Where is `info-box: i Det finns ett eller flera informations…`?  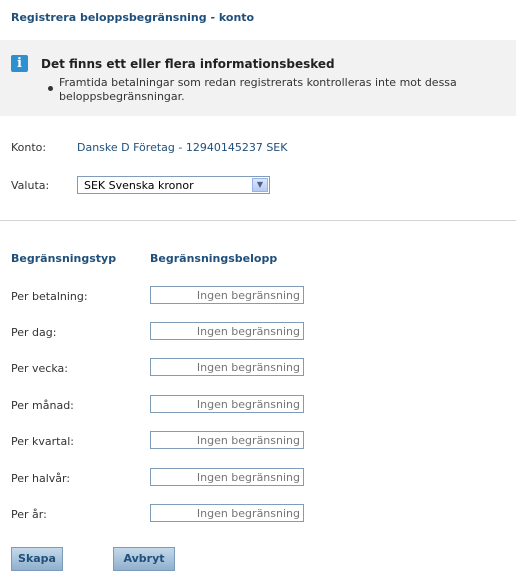
info-box: i Det finns ett eller flera informations… is located at coordinates (258, 78).